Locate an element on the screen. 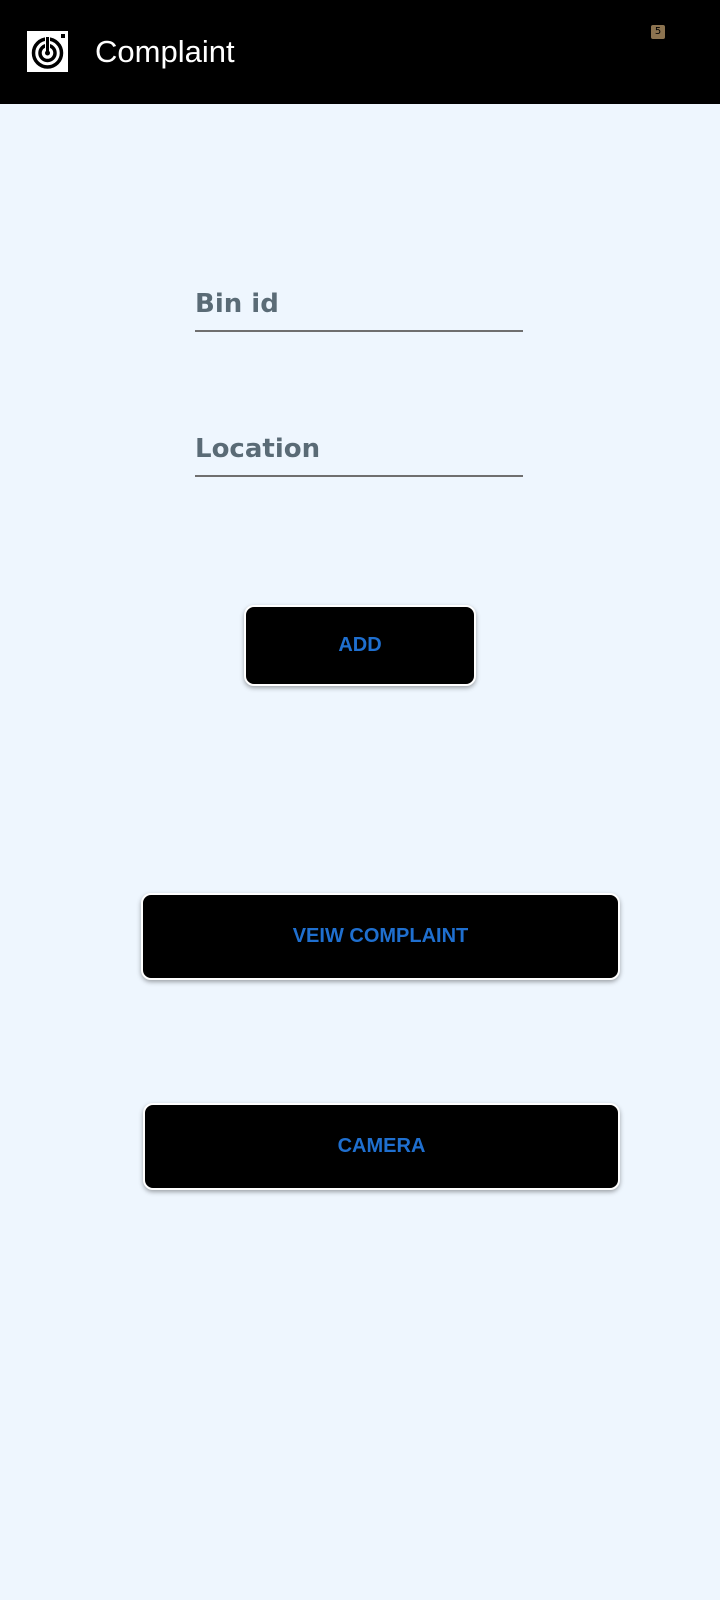 This screenshot has width=720, height=1600. location-input is located at coordinates (359, 449).